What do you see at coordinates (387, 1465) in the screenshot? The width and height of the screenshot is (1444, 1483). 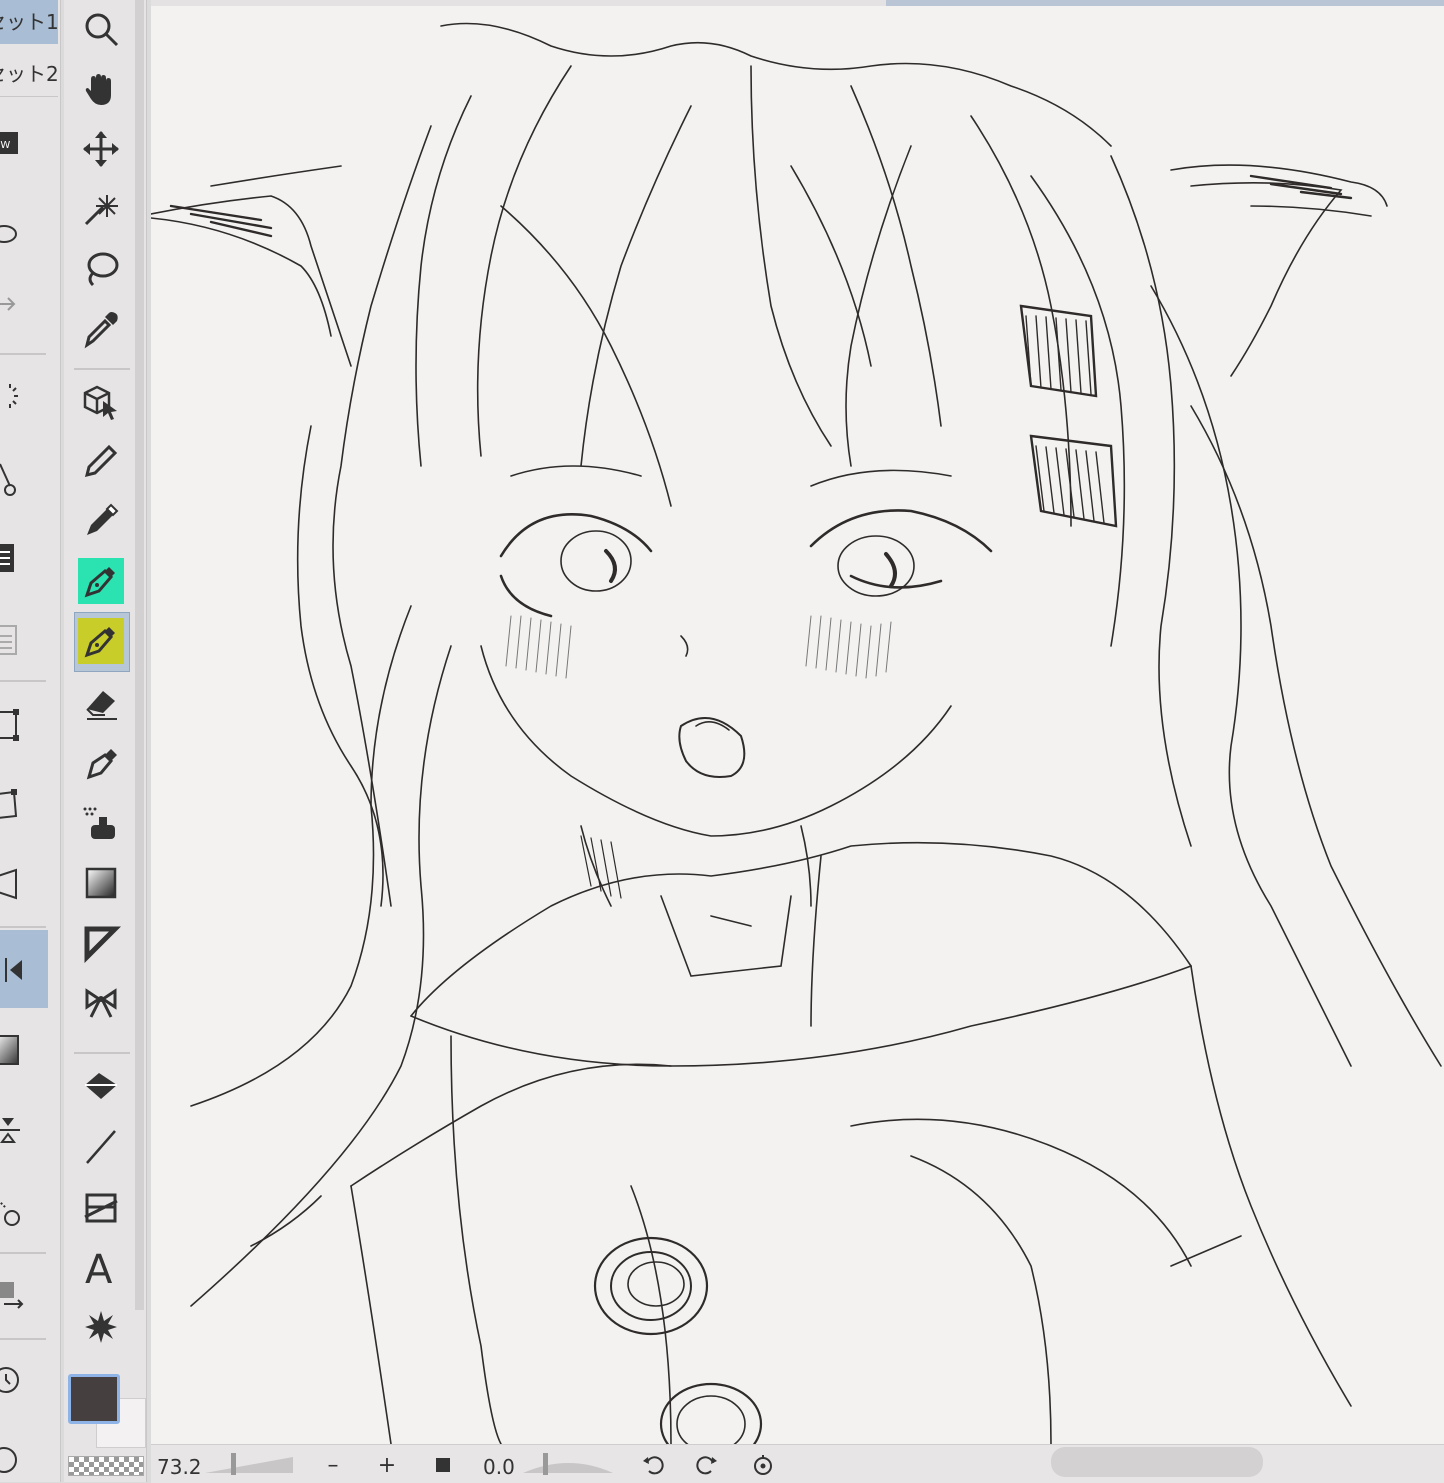 I see `zoom-in-button: +` at bounding box center [387, 1465].